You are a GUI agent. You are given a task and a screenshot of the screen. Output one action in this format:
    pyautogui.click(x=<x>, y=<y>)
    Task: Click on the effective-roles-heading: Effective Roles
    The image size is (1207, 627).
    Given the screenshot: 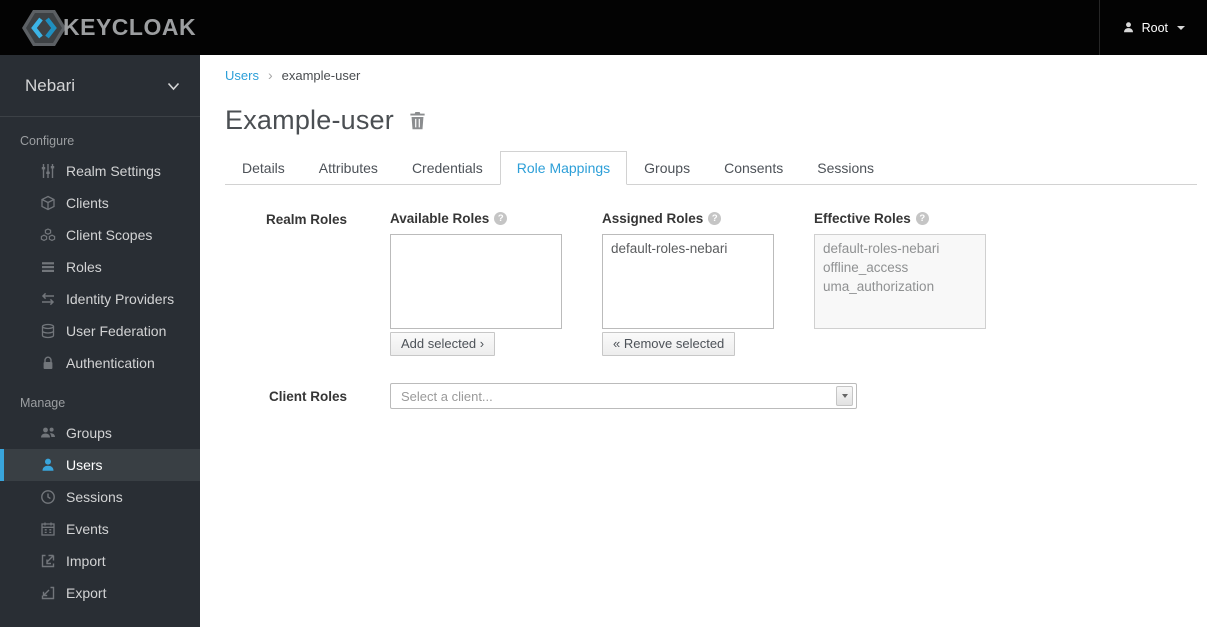 What is the action you would take?
    pyautogui.click(x=900, y=218)
    